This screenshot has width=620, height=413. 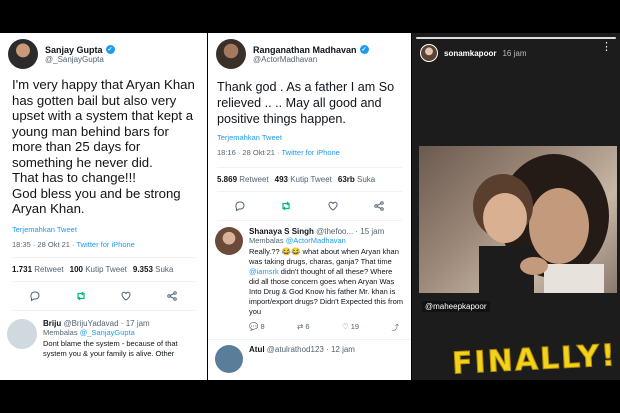 What do you see at coordinates (355, 326) in the screenshot?
I see `reply-like-count: 19` at bounding box center [355, 326].